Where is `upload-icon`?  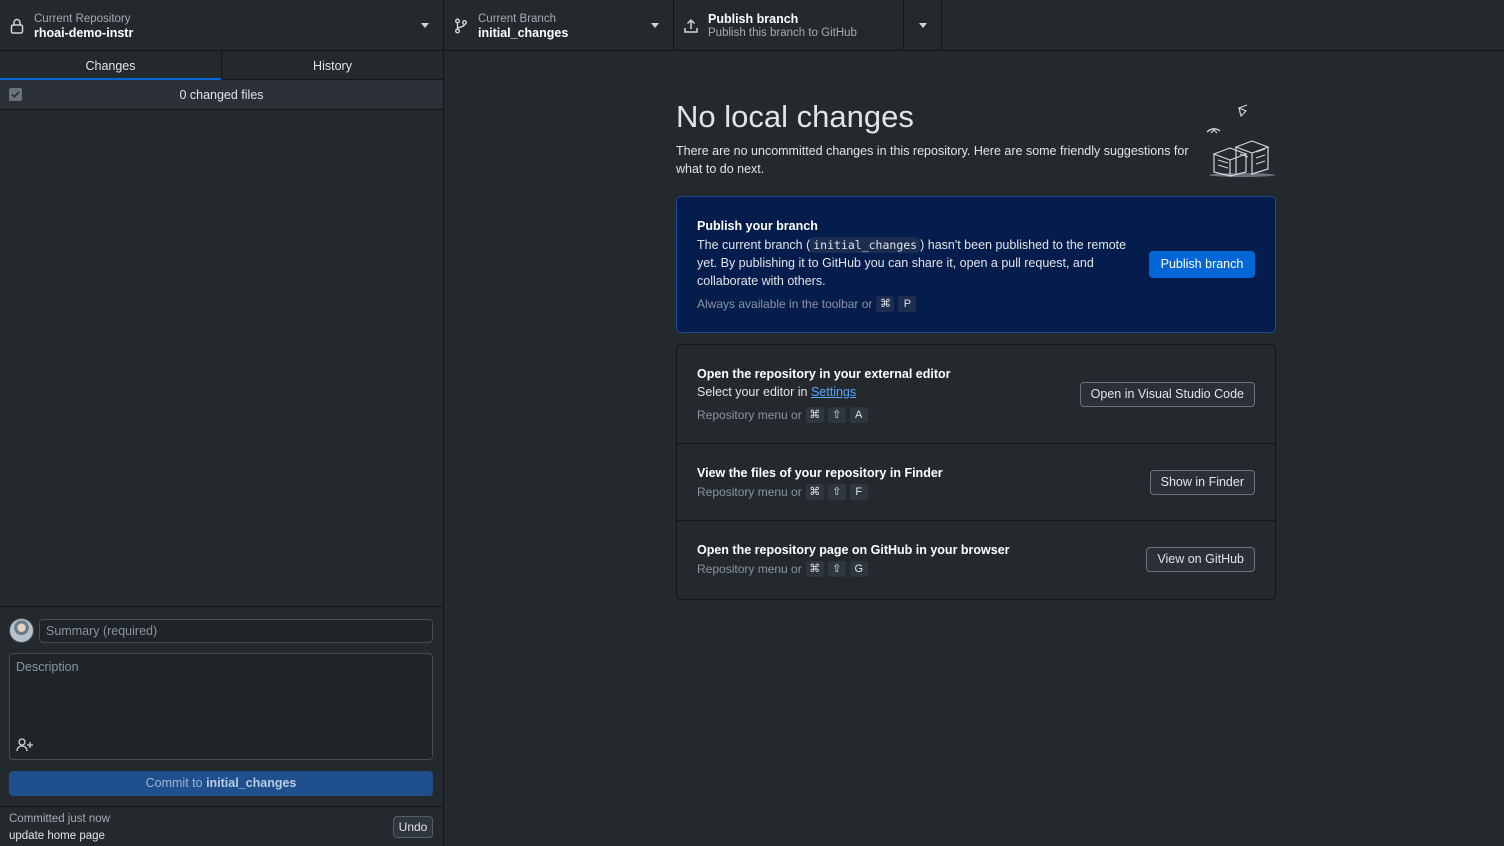
upload-icon is located at coordinates (691, 26).